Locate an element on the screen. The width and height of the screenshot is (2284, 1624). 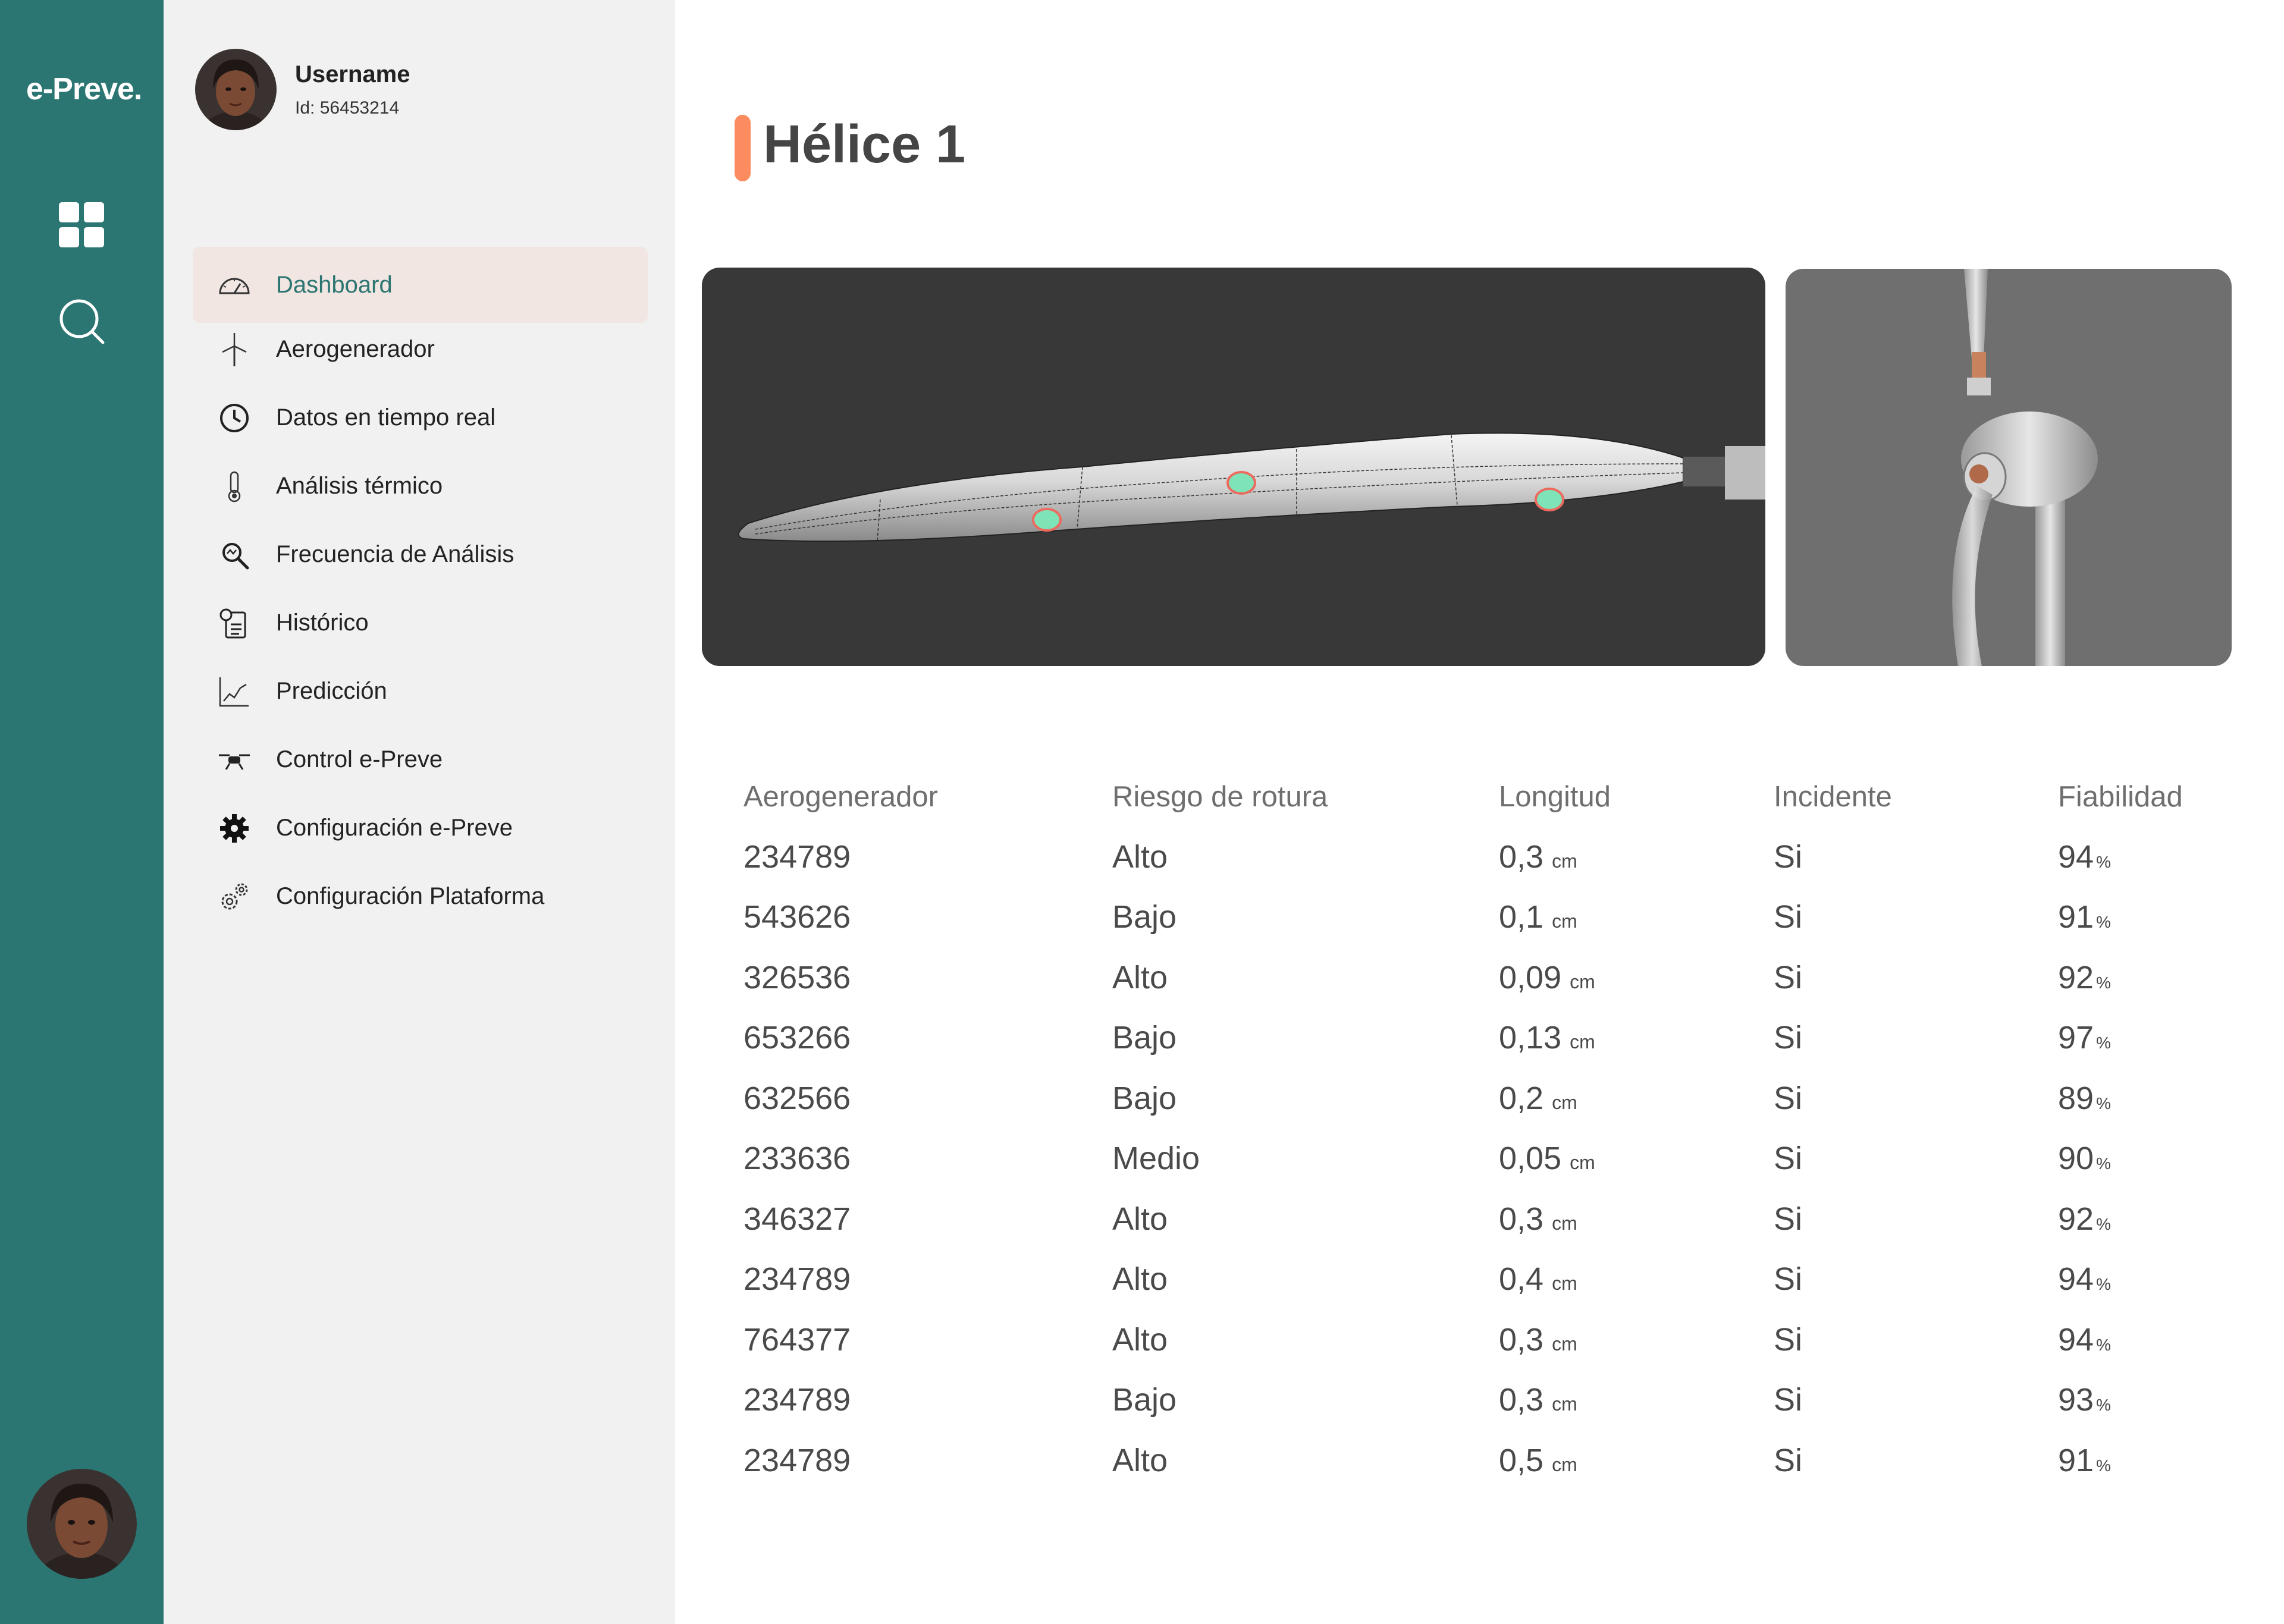
search-icon is located at coordinates (82, 321).